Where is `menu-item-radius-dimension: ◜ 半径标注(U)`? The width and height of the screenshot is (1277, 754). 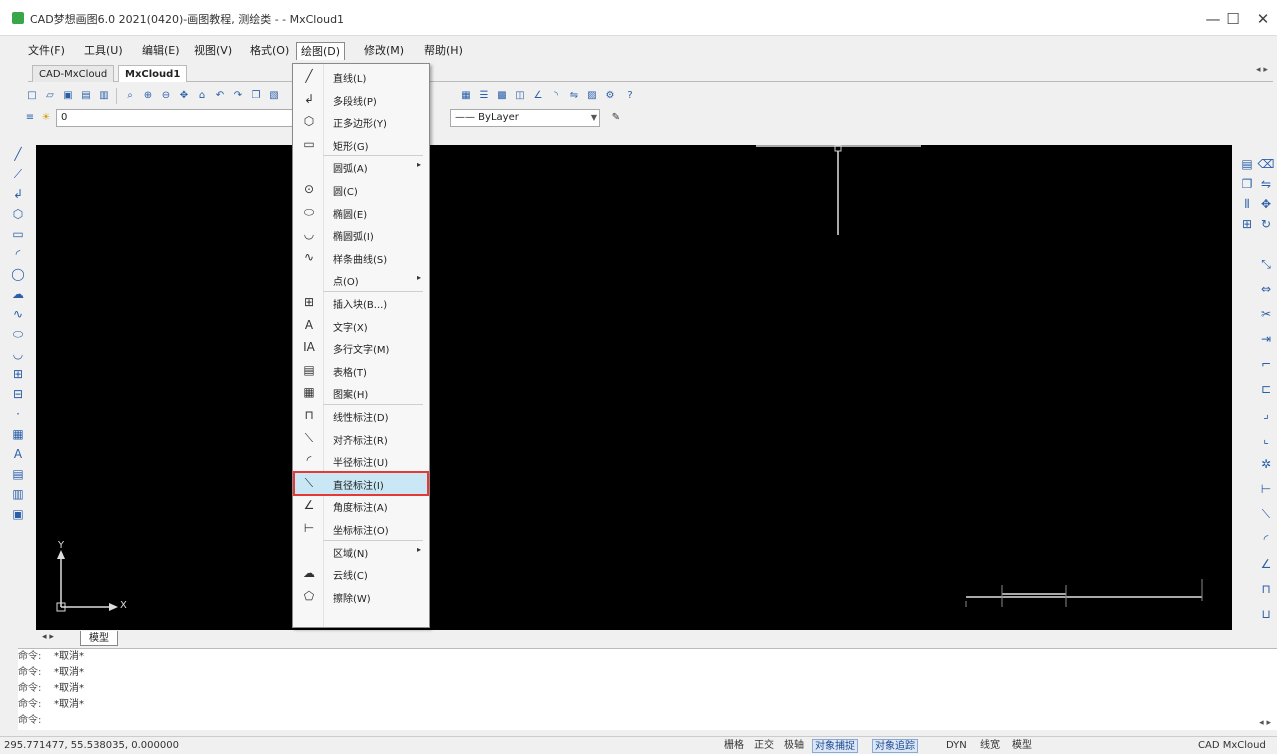
menu-item-radius-dimension: ◜ 半径标注(U) is located at coordinates (361, 460).